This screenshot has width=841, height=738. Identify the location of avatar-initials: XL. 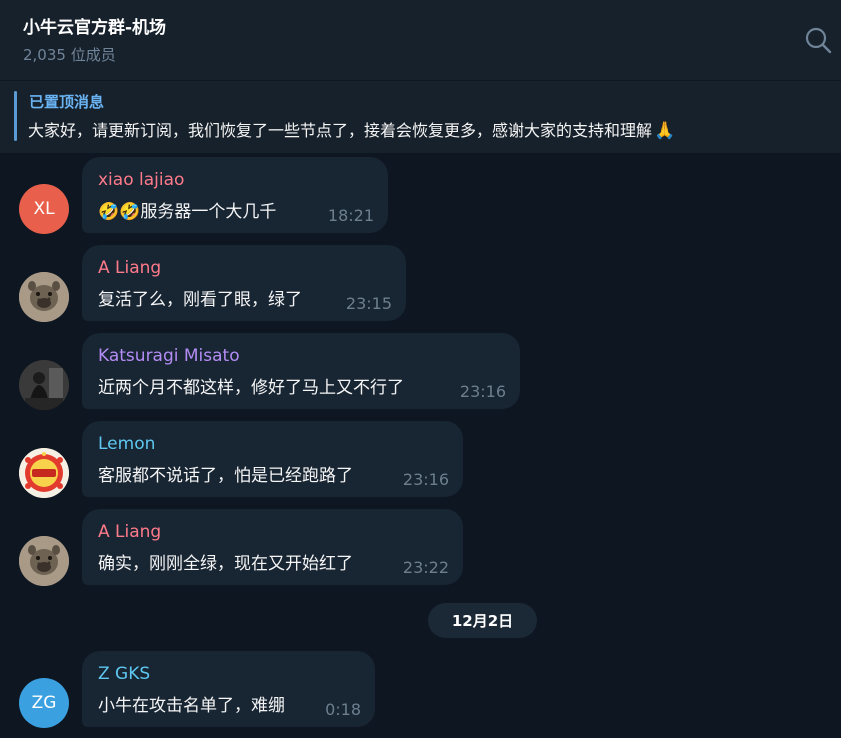
(44, 209).